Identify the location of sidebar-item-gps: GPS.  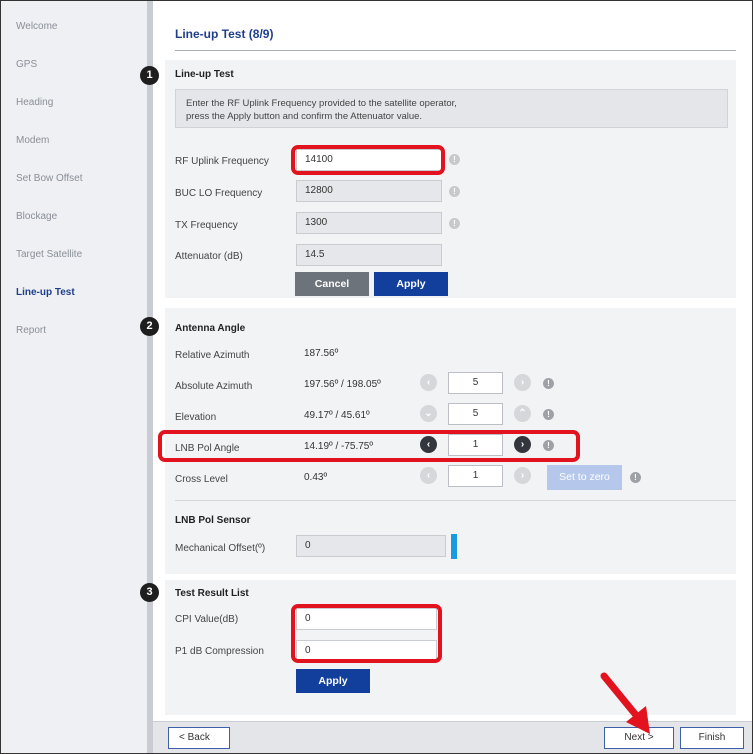
(26, 64).